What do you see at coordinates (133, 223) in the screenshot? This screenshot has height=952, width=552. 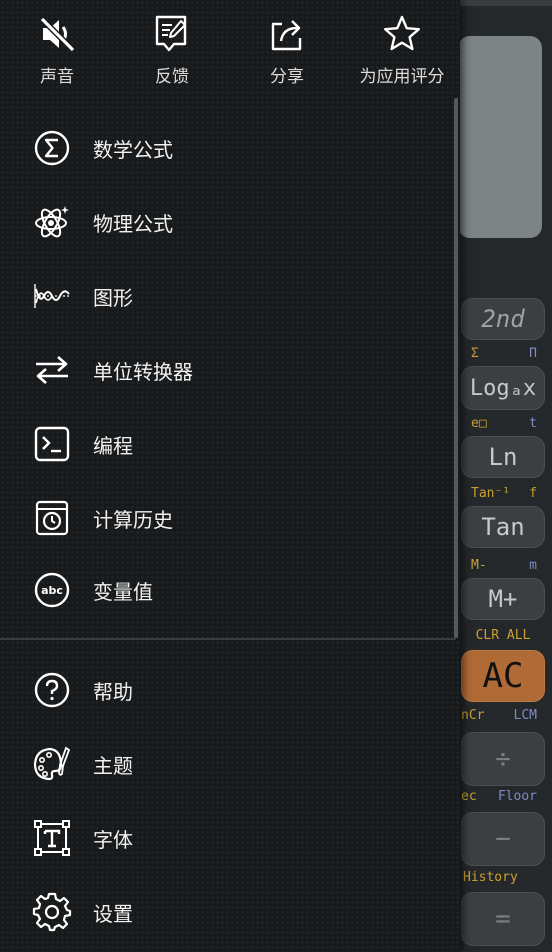 I see `menu-label: 物理公式` at bounding box center [133, 223].